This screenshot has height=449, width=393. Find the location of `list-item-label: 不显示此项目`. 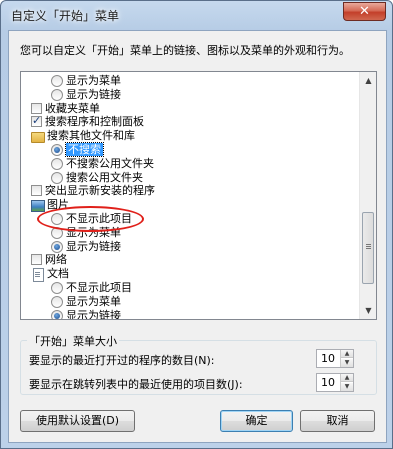

list-item-label: 不显示此项目 is located at coordinates (99, 287).